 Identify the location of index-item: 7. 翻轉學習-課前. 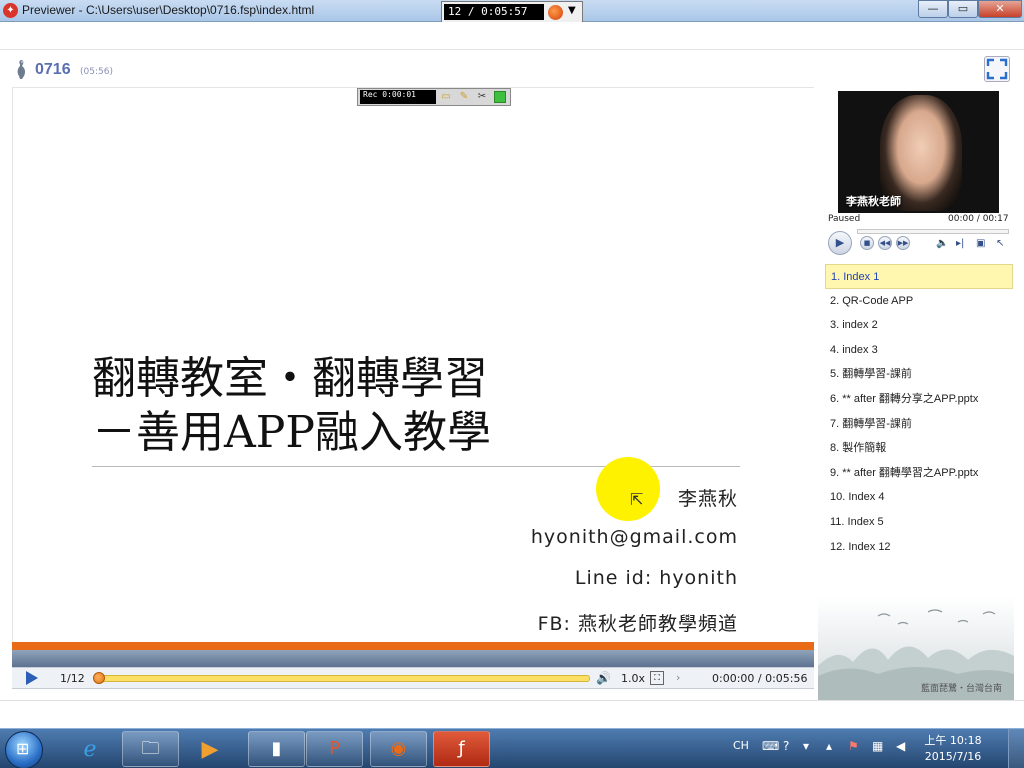
(919, 424).